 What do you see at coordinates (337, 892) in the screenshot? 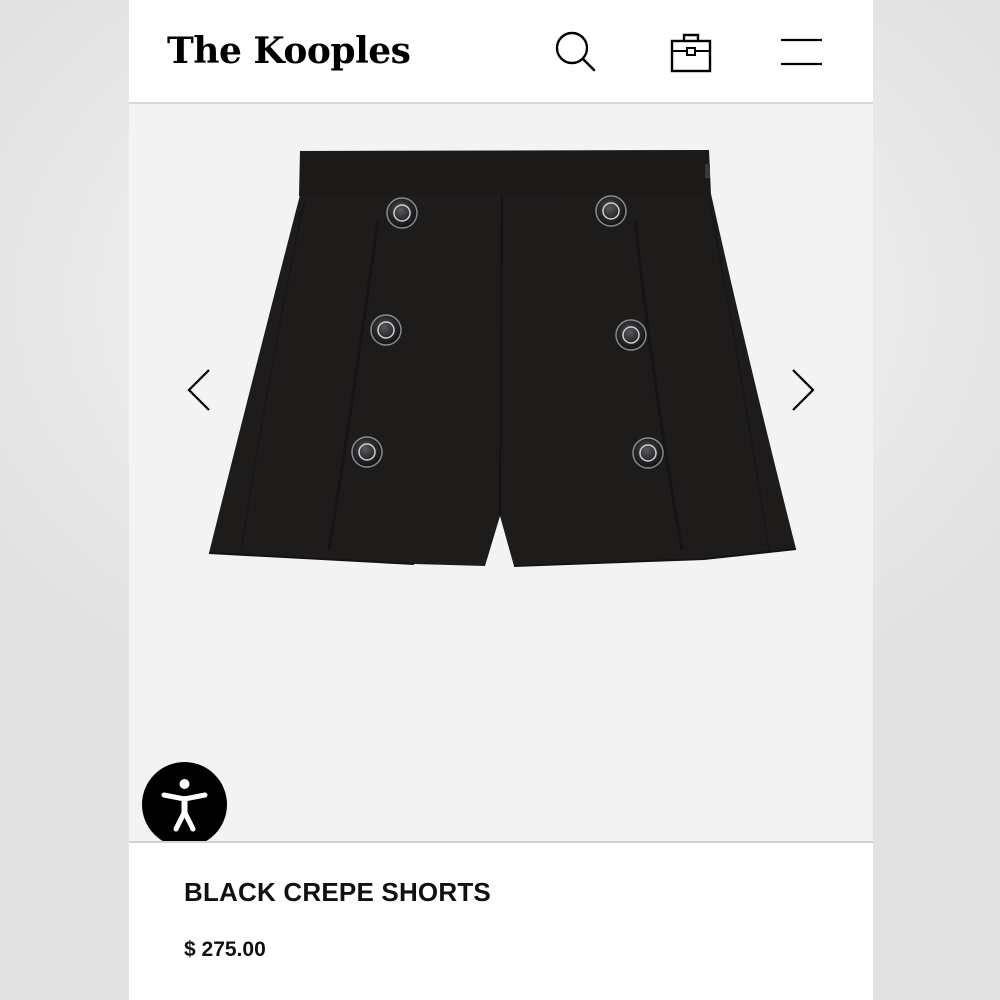
I see `product-title: BLACK CREPE SHORTS` at bounding box center [337, 892].